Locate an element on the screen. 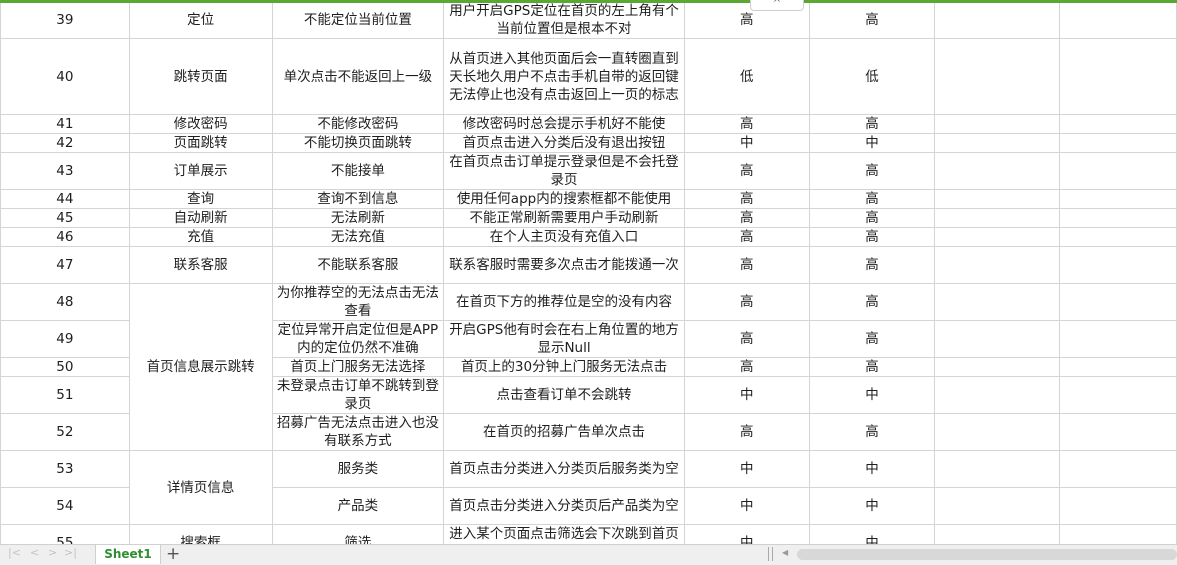 The height and width of the screenshot is (565, 1177). cell-severity: 低 is located at coordinates (746, 76).